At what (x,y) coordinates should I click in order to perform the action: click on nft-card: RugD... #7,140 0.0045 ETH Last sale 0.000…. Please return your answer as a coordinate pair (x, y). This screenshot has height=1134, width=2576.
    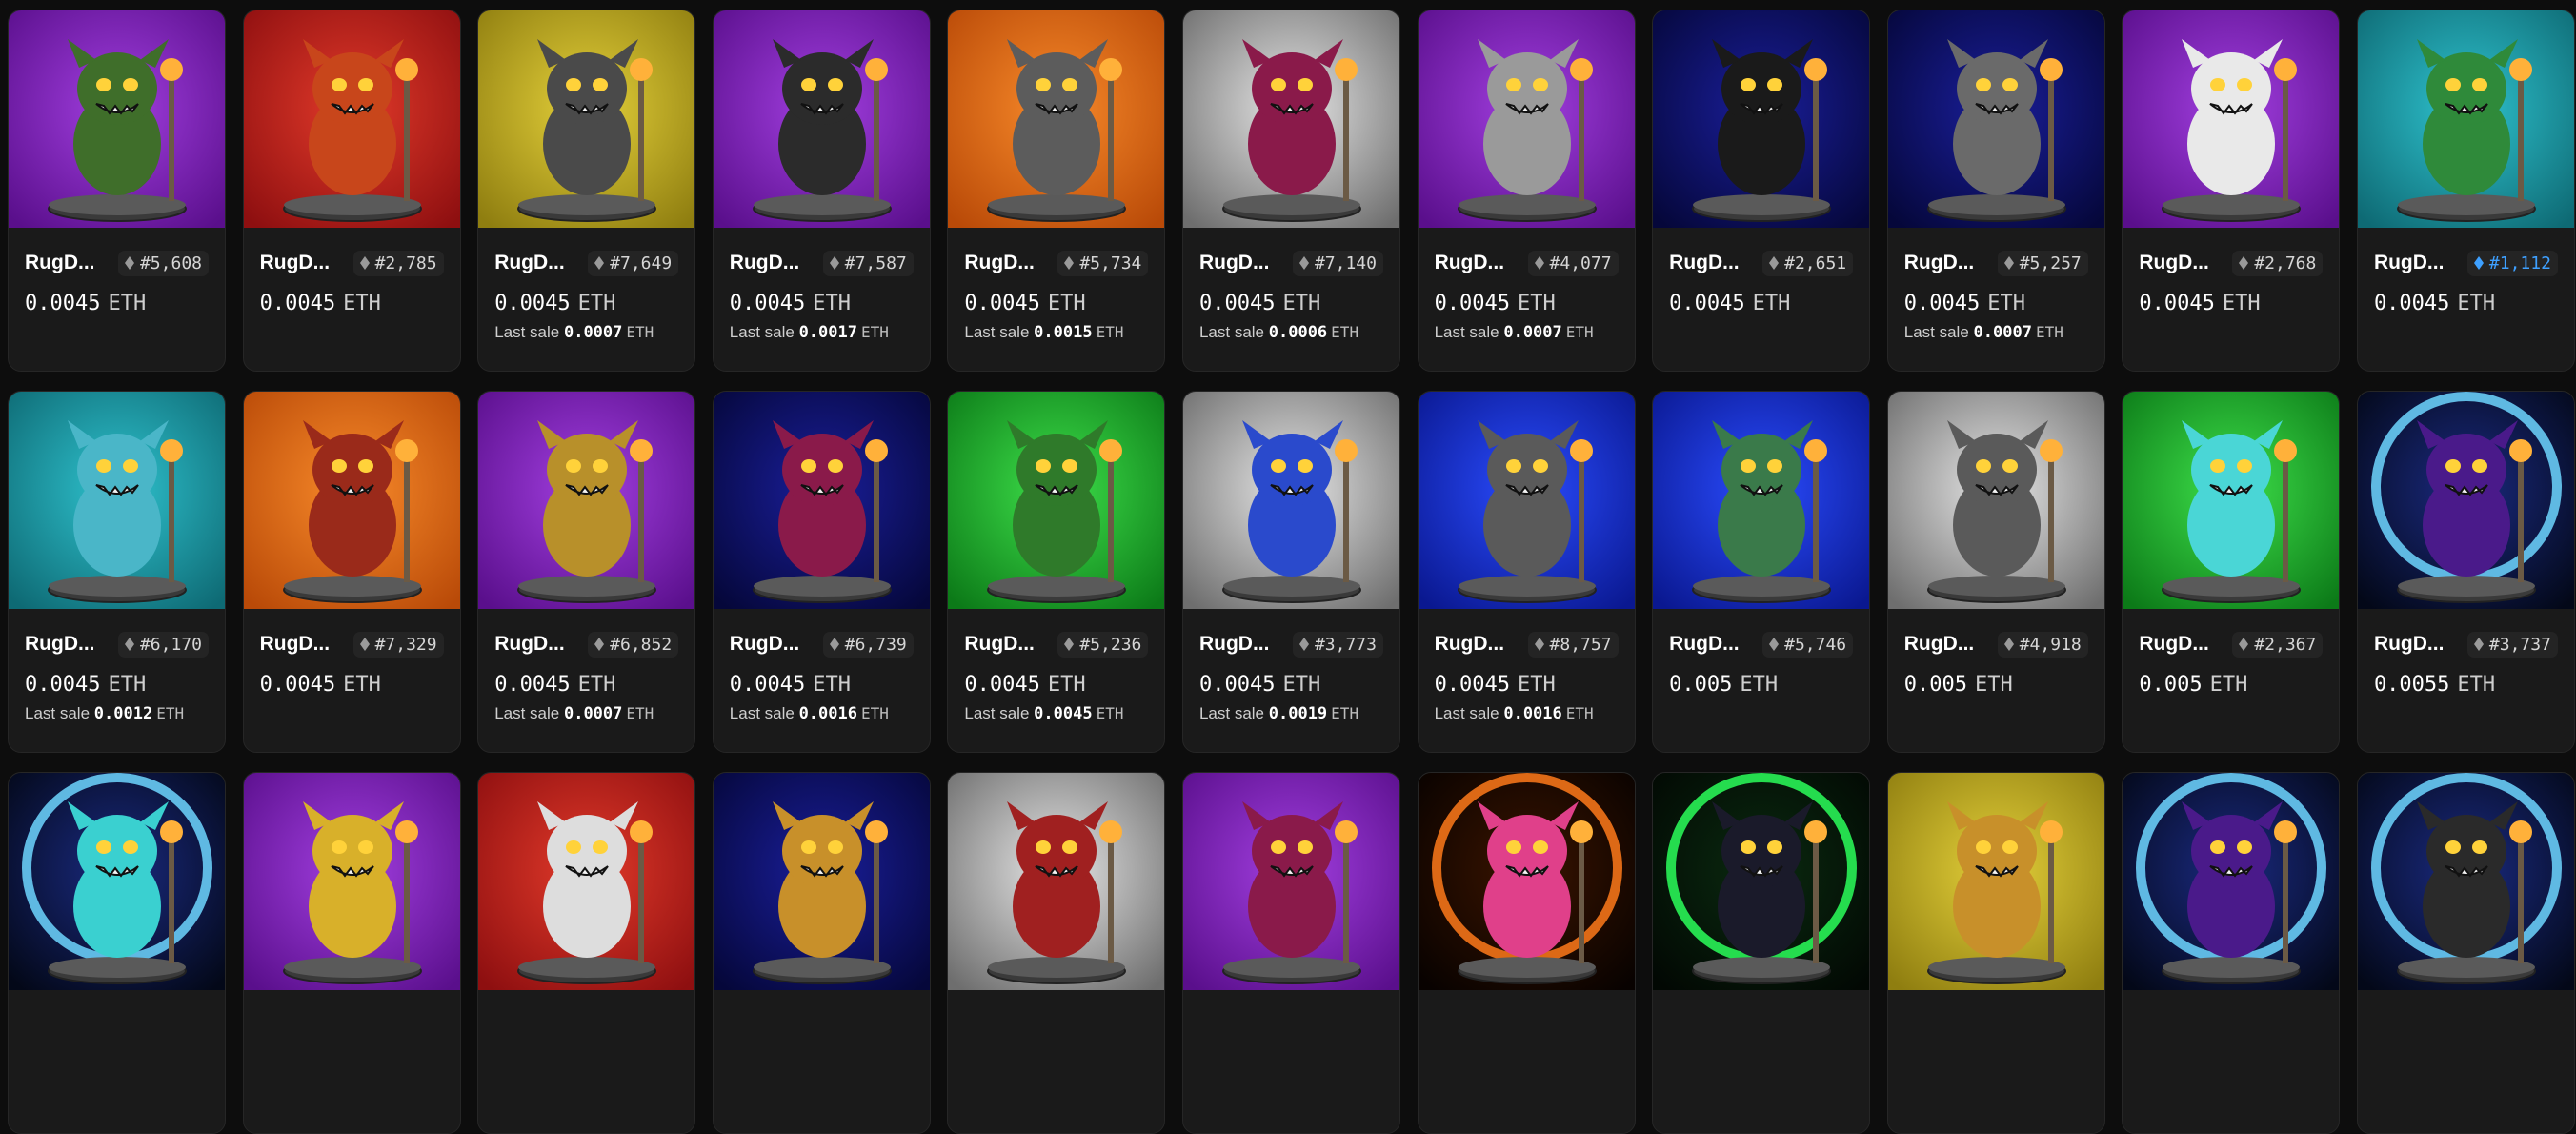
    Looking at the image, I should click on (1290, 191).